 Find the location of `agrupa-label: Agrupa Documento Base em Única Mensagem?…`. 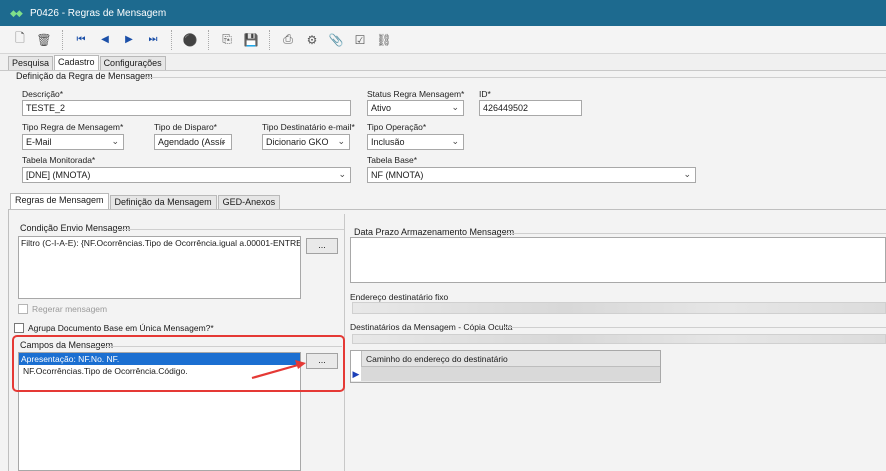

agrupa-label: Agrupa Documento Base em Única Mensagem?… is located at coordinates (121, 328).